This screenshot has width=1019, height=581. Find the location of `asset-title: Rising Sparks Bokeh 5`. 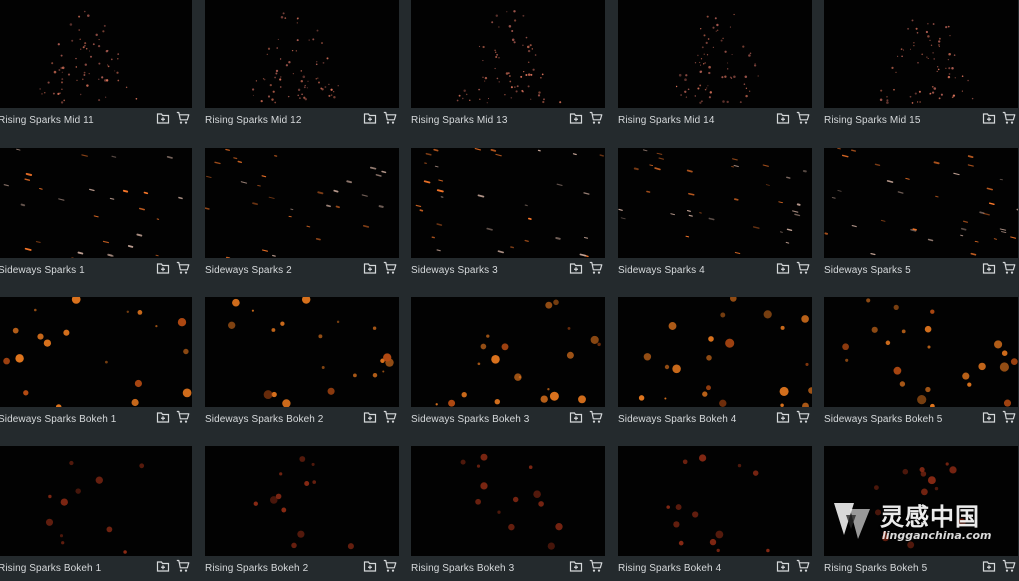

asset-title: Rising Sparks Bokeh 5 is located at coordinates (875, 568).